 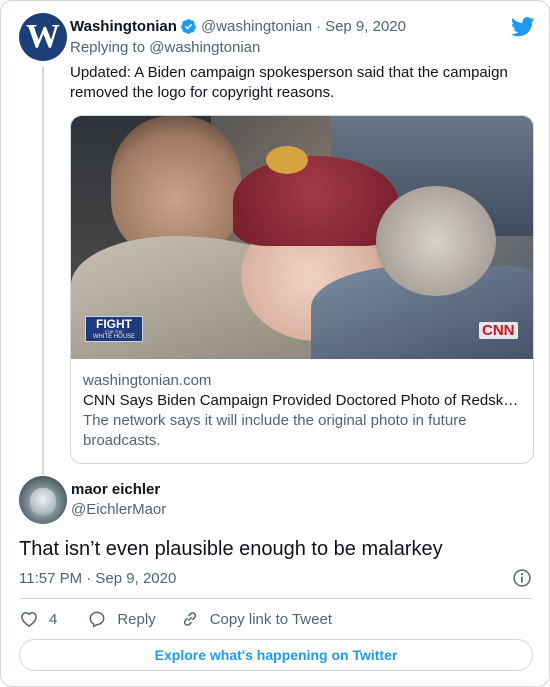 I want to click on fight-logo: FIGHT FOR THE WHITE HOUSE, so click(x=114, y=329).